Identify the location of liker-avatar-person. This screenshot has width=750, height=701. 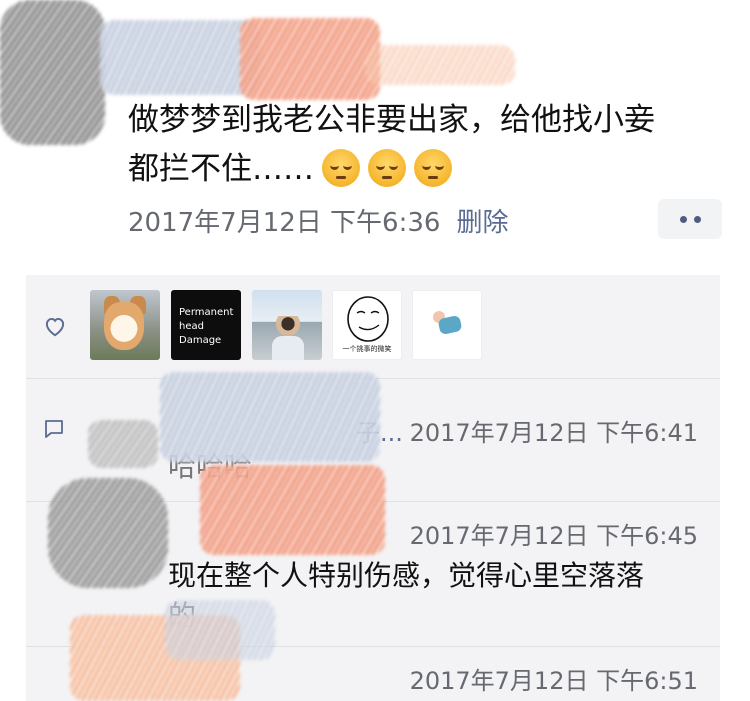
(287, 325).